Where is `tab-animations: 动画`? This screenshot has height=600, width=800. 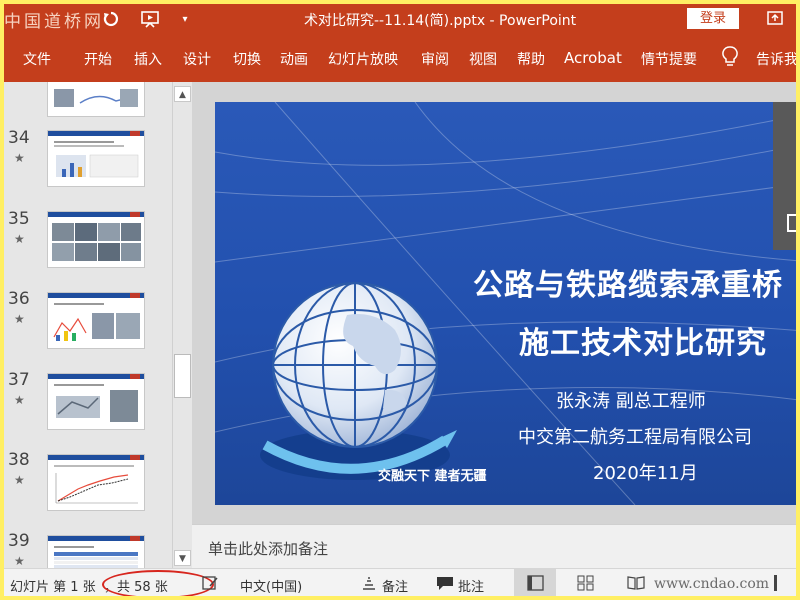
tab-animations: 动画 is located at coordinates (294, 59).